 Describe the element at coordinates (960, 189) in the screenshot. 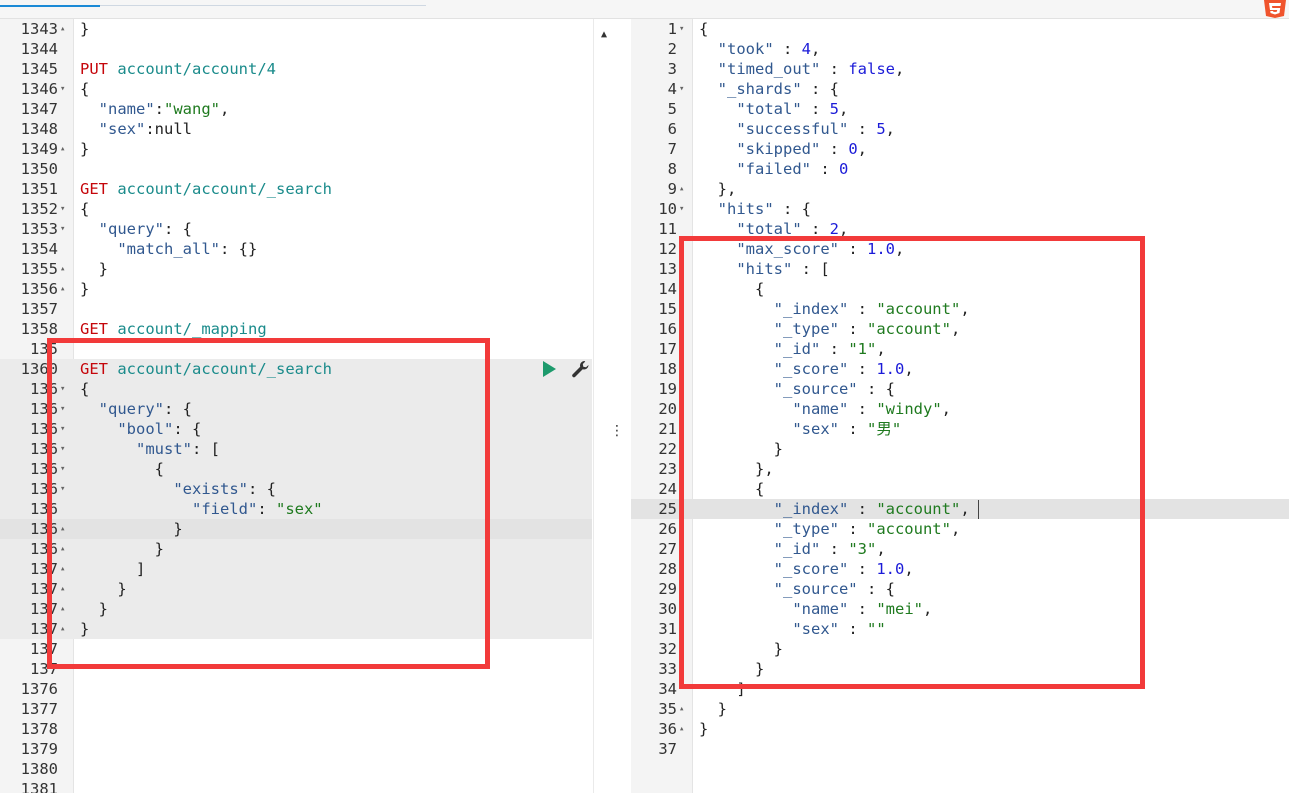

I see `code-line: 9 ▴ },` at that location.